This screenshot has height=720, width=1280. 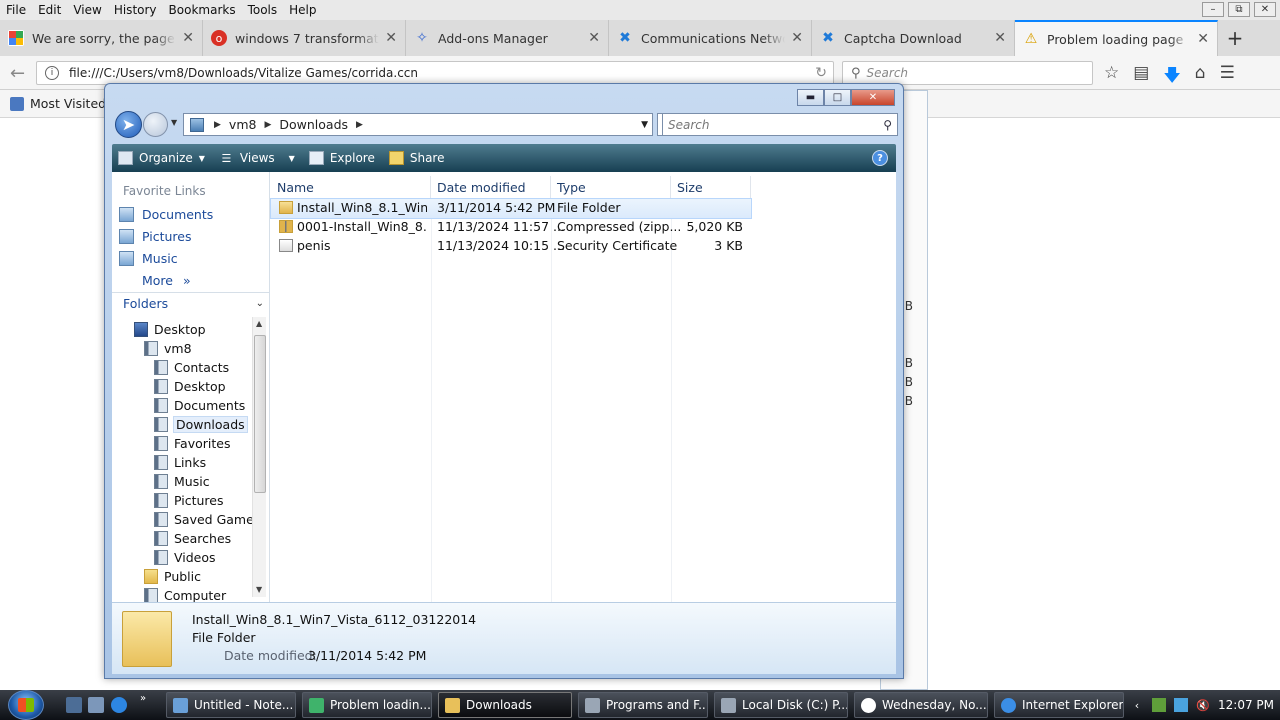 I want to click on tree-item-contacts: Contacts, so click(x=191, y=367).